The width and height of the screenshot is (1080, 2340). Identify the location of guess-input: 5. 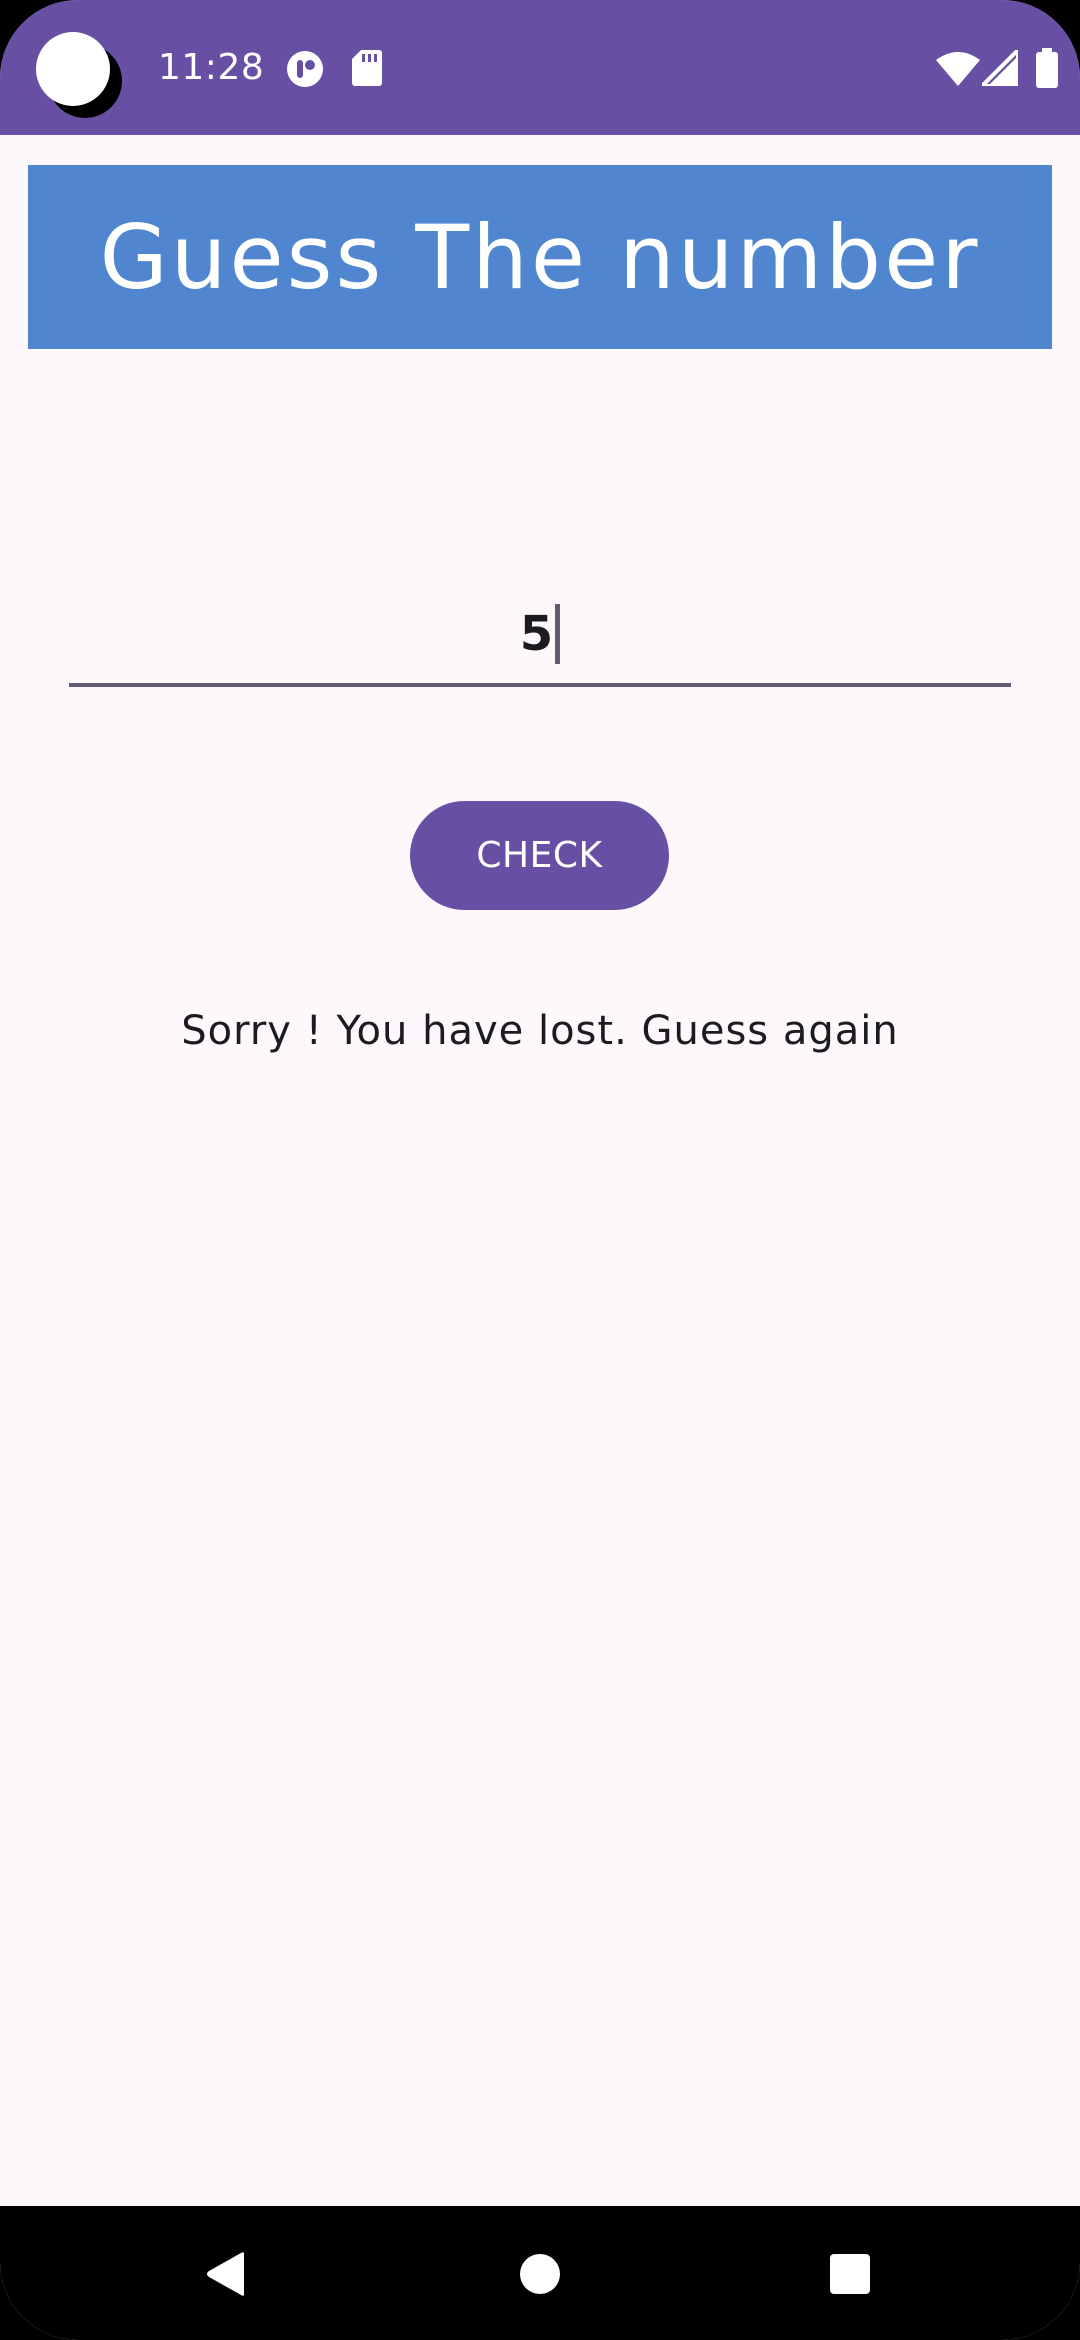
(540, 636).